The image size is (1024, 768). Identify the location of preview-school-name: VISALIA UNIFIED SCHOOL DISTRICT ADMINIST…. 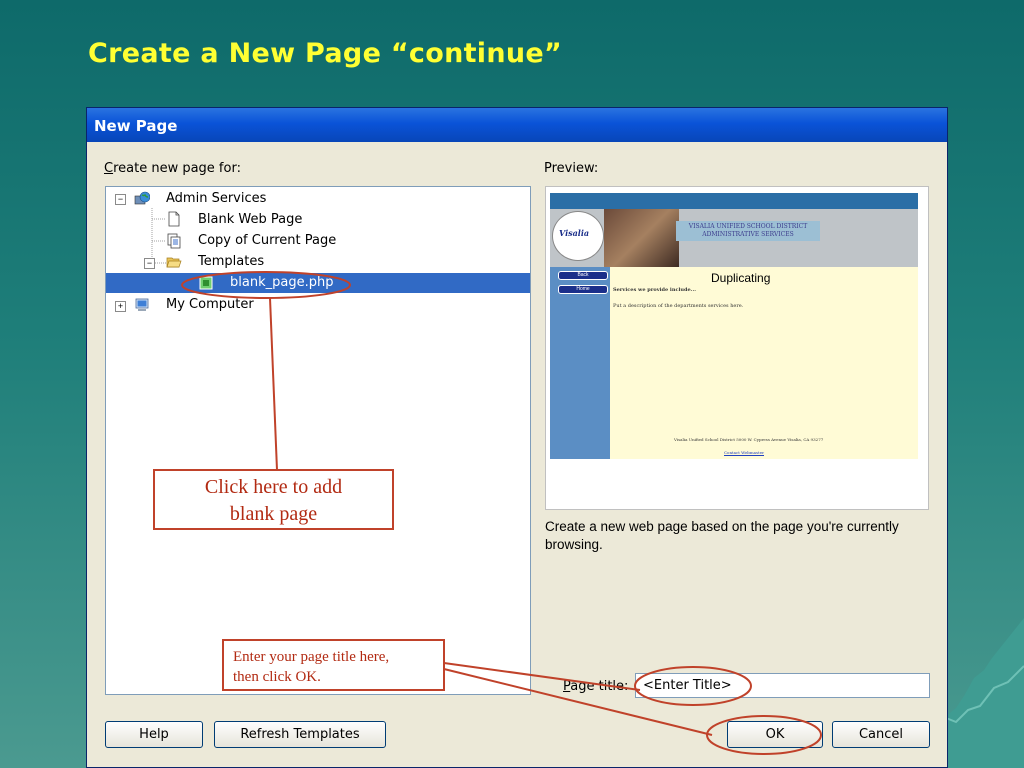
(748, 231).